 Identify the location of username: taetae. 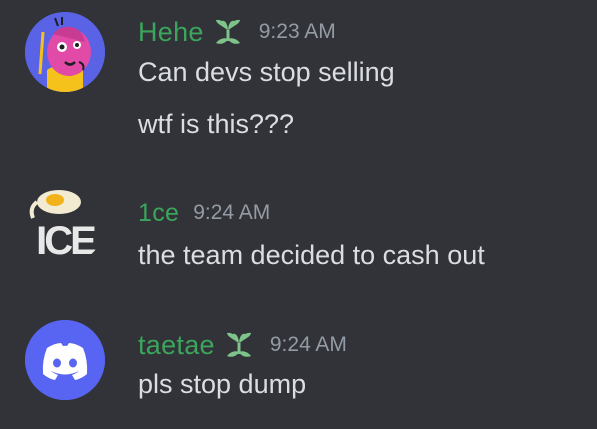
(176, 345).